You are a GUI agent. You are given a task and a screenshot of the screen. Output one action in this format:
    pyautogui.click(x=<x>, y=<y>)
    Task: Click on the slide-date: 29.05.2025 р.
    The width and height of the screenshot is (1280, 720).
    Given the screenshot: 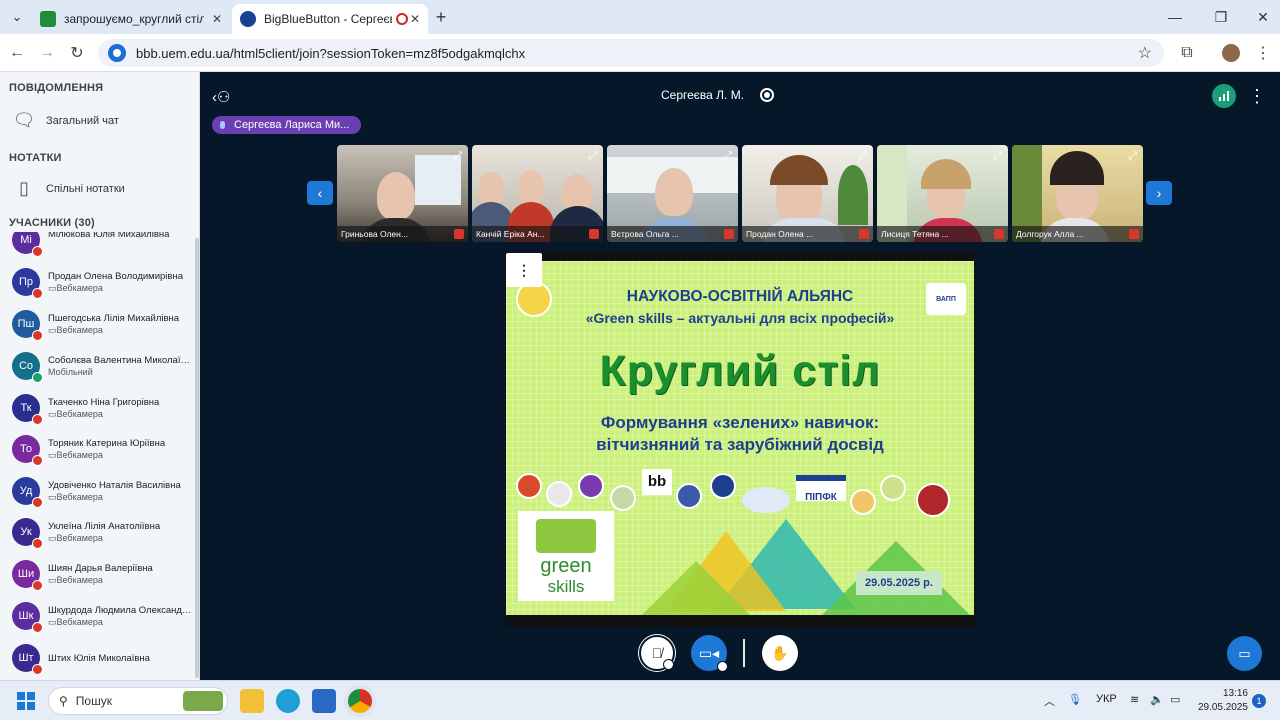 What is the action you would take?
    pyautogui.click(x=899, y=583)
    